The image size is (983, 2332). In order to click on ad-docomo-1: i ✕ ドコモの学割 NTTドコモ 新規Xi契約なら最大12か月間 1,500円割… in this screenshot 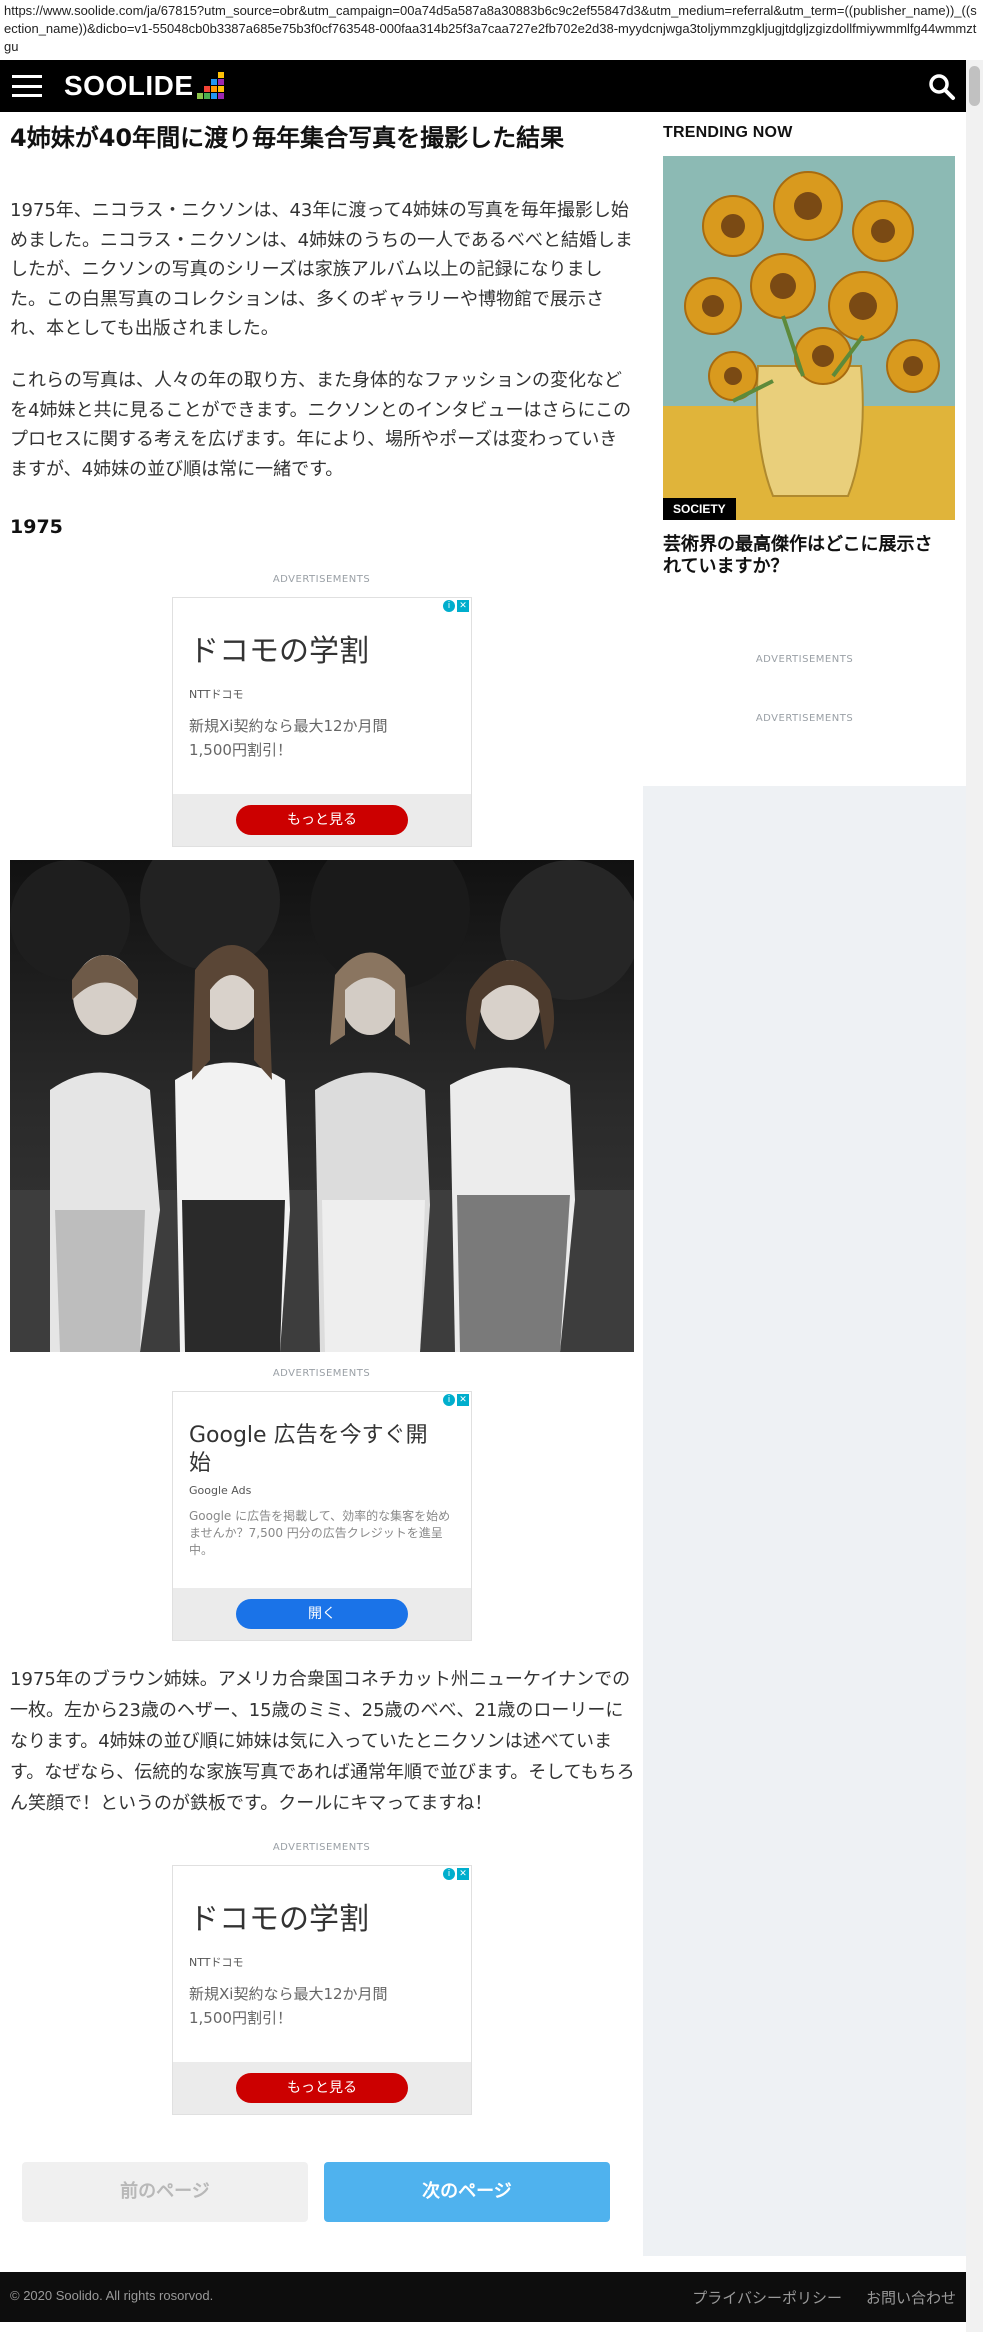, I will do `click(322, 722)`.